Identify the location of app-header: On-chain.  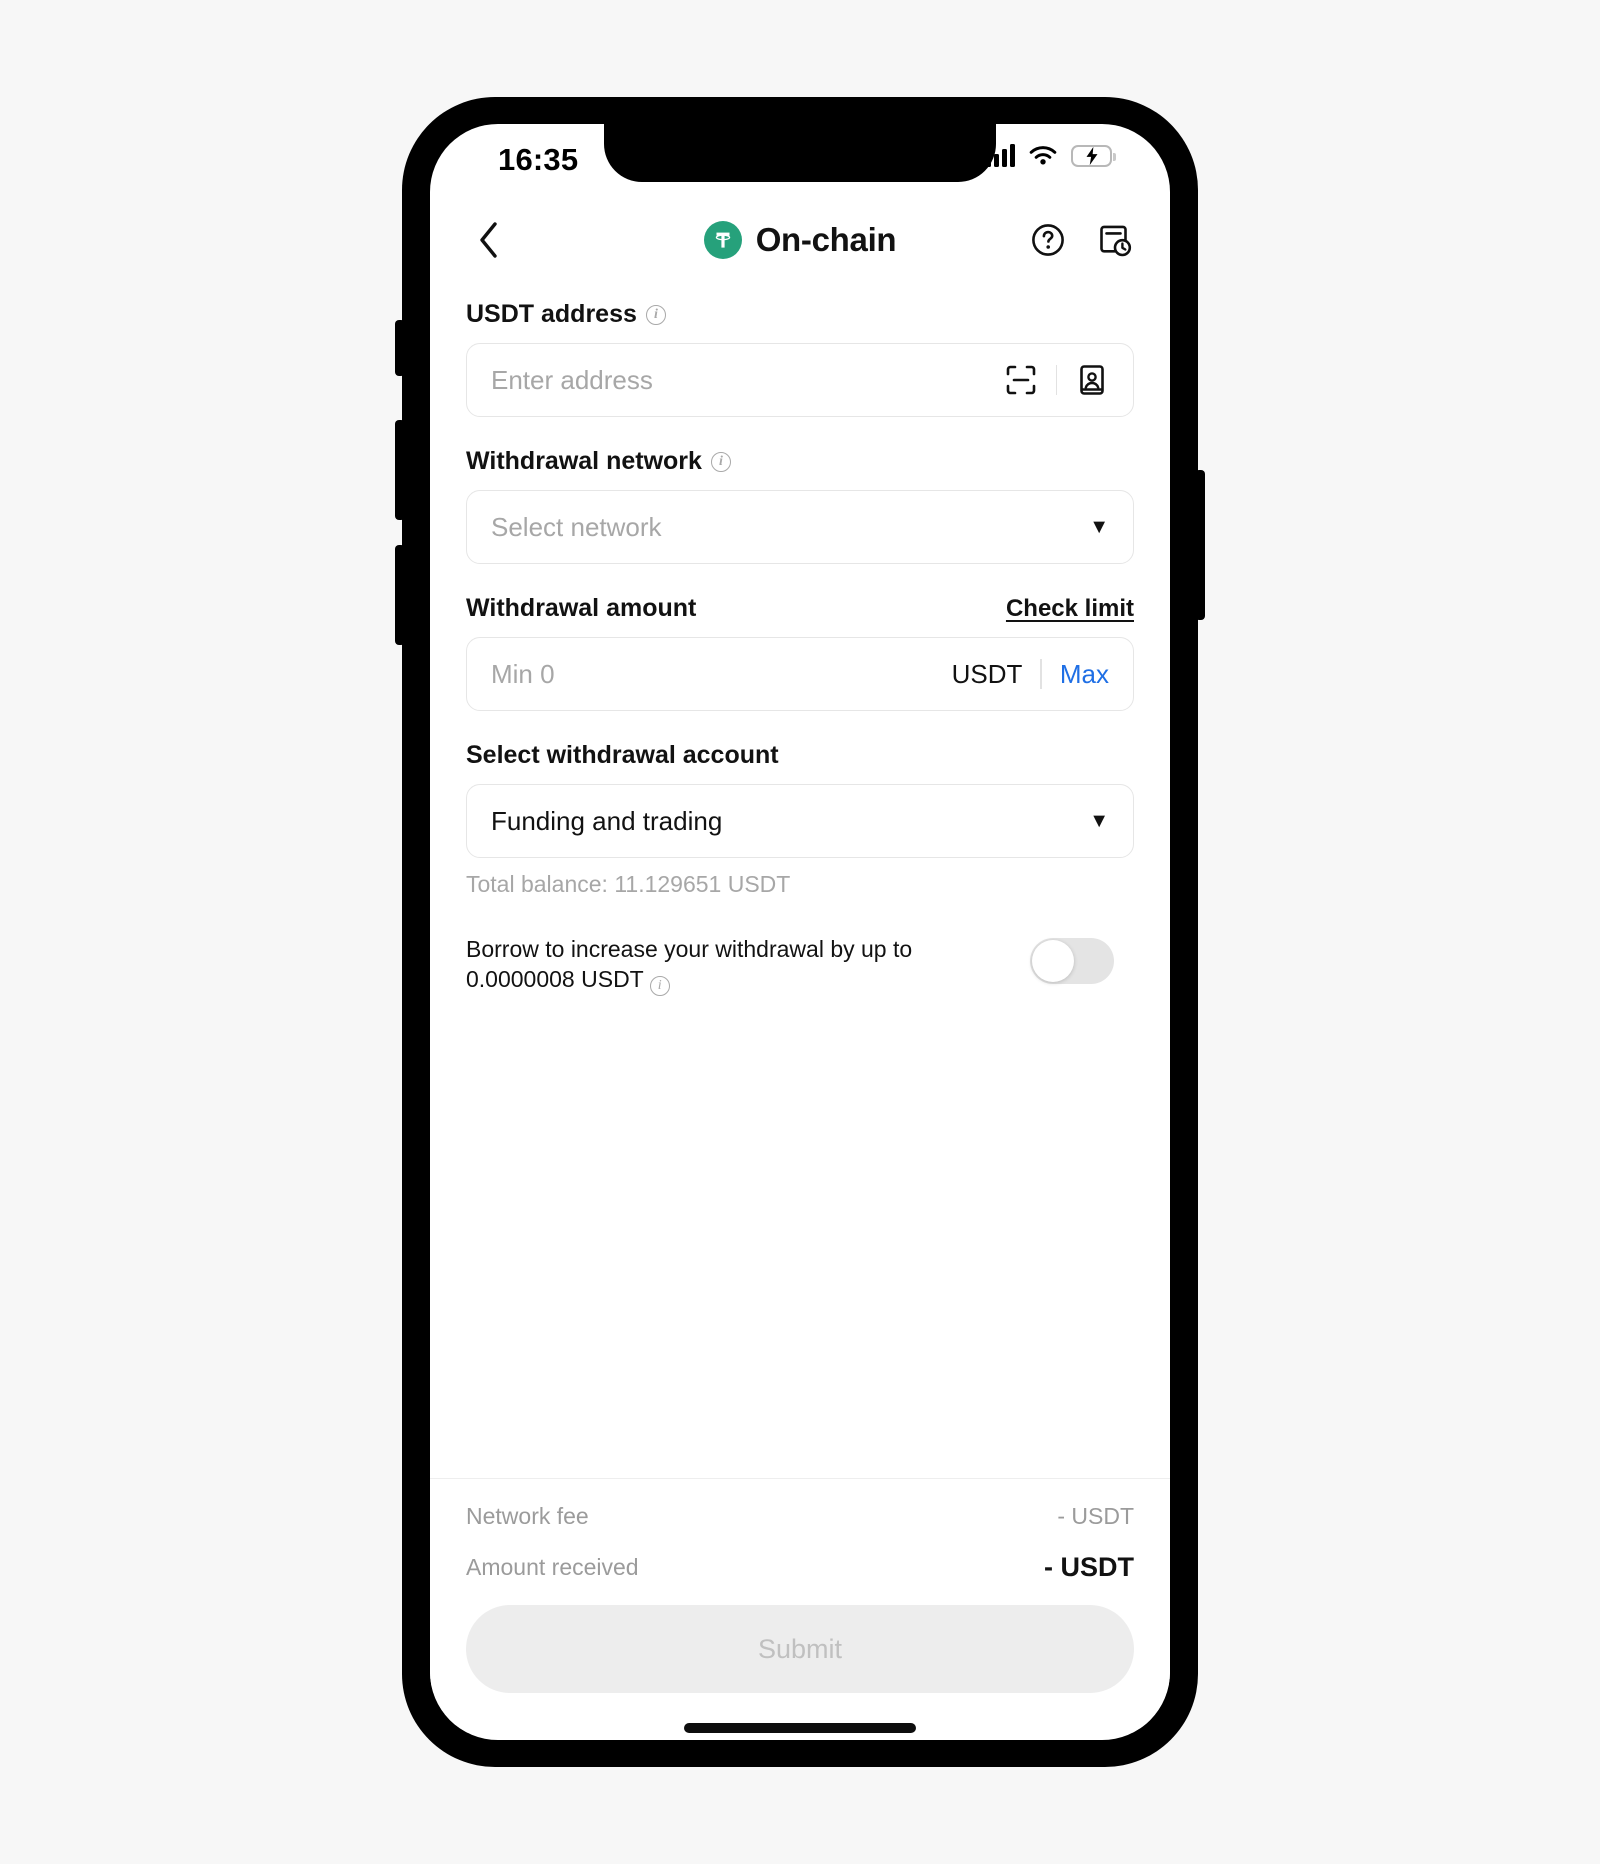
(800, 240).